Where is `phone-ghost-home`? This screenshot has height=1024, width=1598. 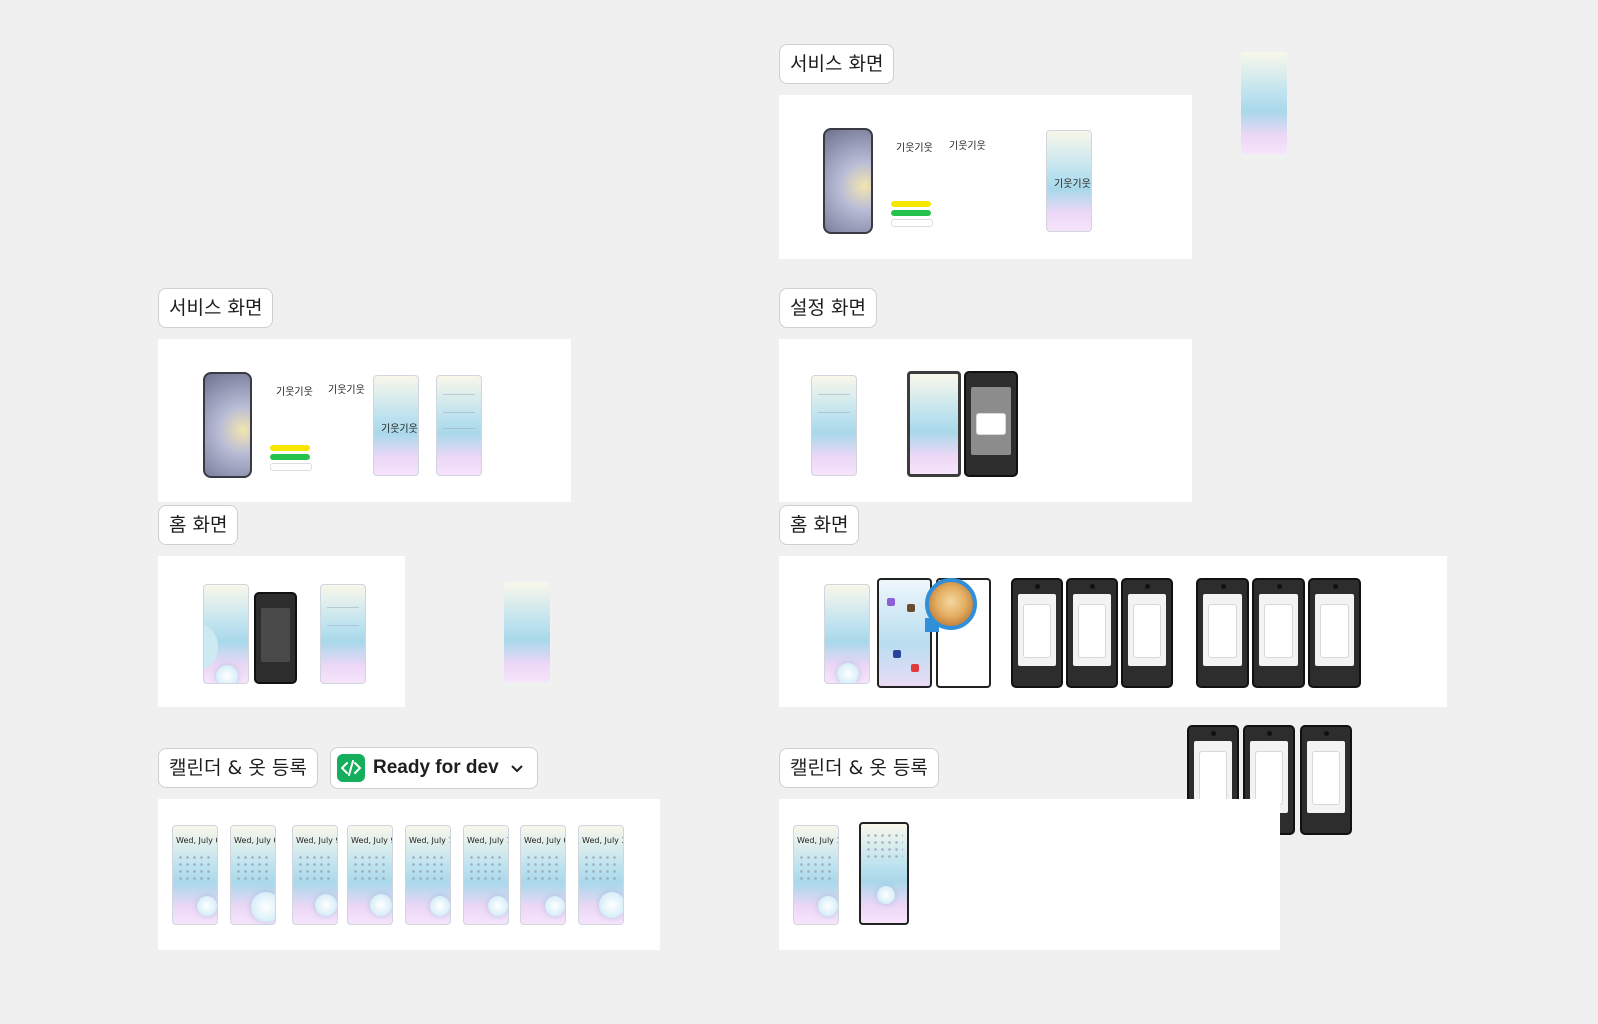 phone-ghost-home is located at coordinates (527, 632).